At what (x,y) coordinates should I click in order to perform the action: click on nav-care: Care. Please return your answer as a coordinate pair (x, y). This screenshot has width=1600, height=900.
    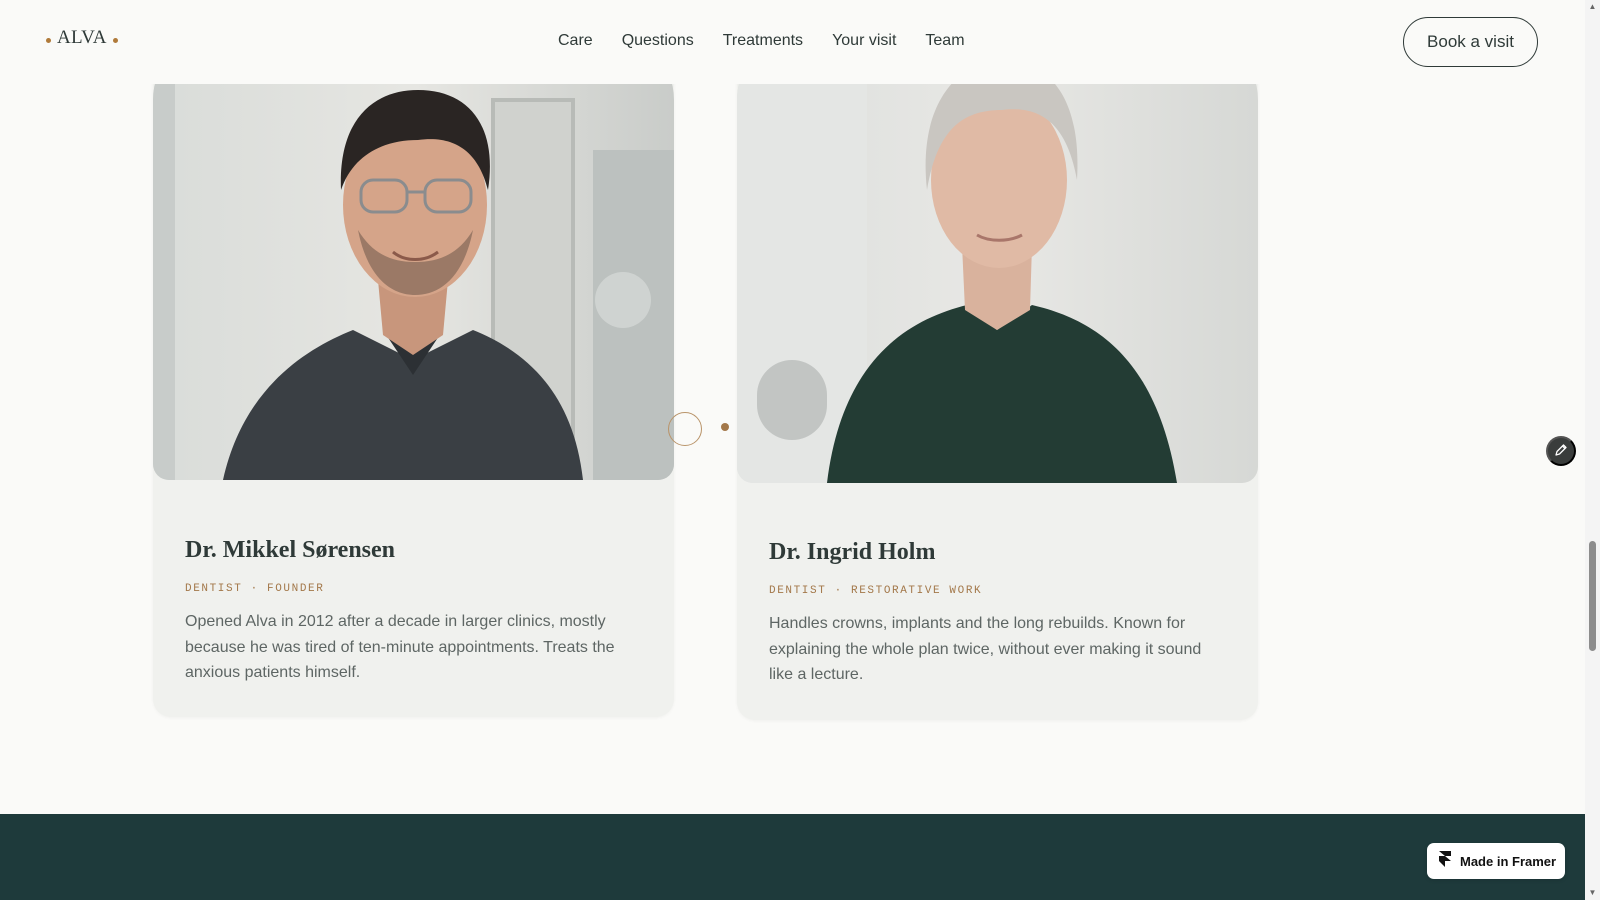
    Looking at the image, I should click on (575, 41).